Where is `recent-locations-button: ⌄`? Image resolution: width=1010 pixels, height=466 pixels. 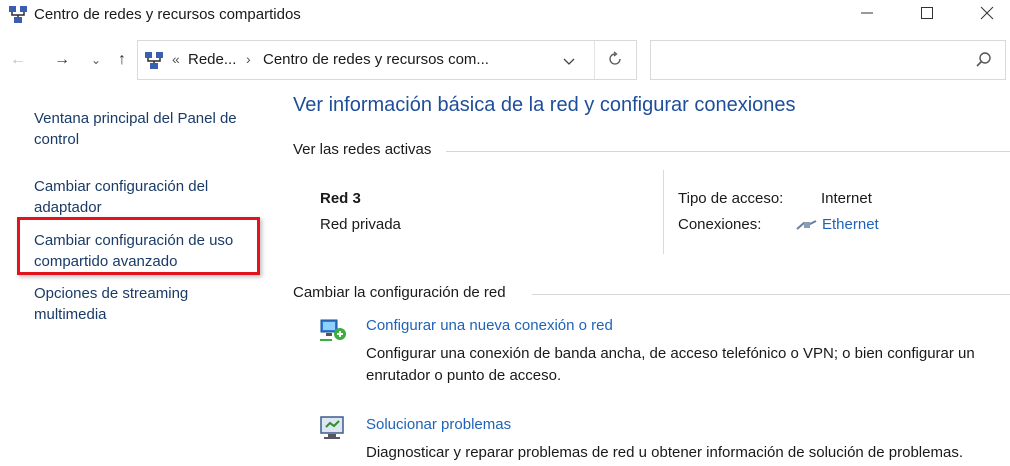 recent-locations-button: ⌄ is located at coordinates (96, 60).